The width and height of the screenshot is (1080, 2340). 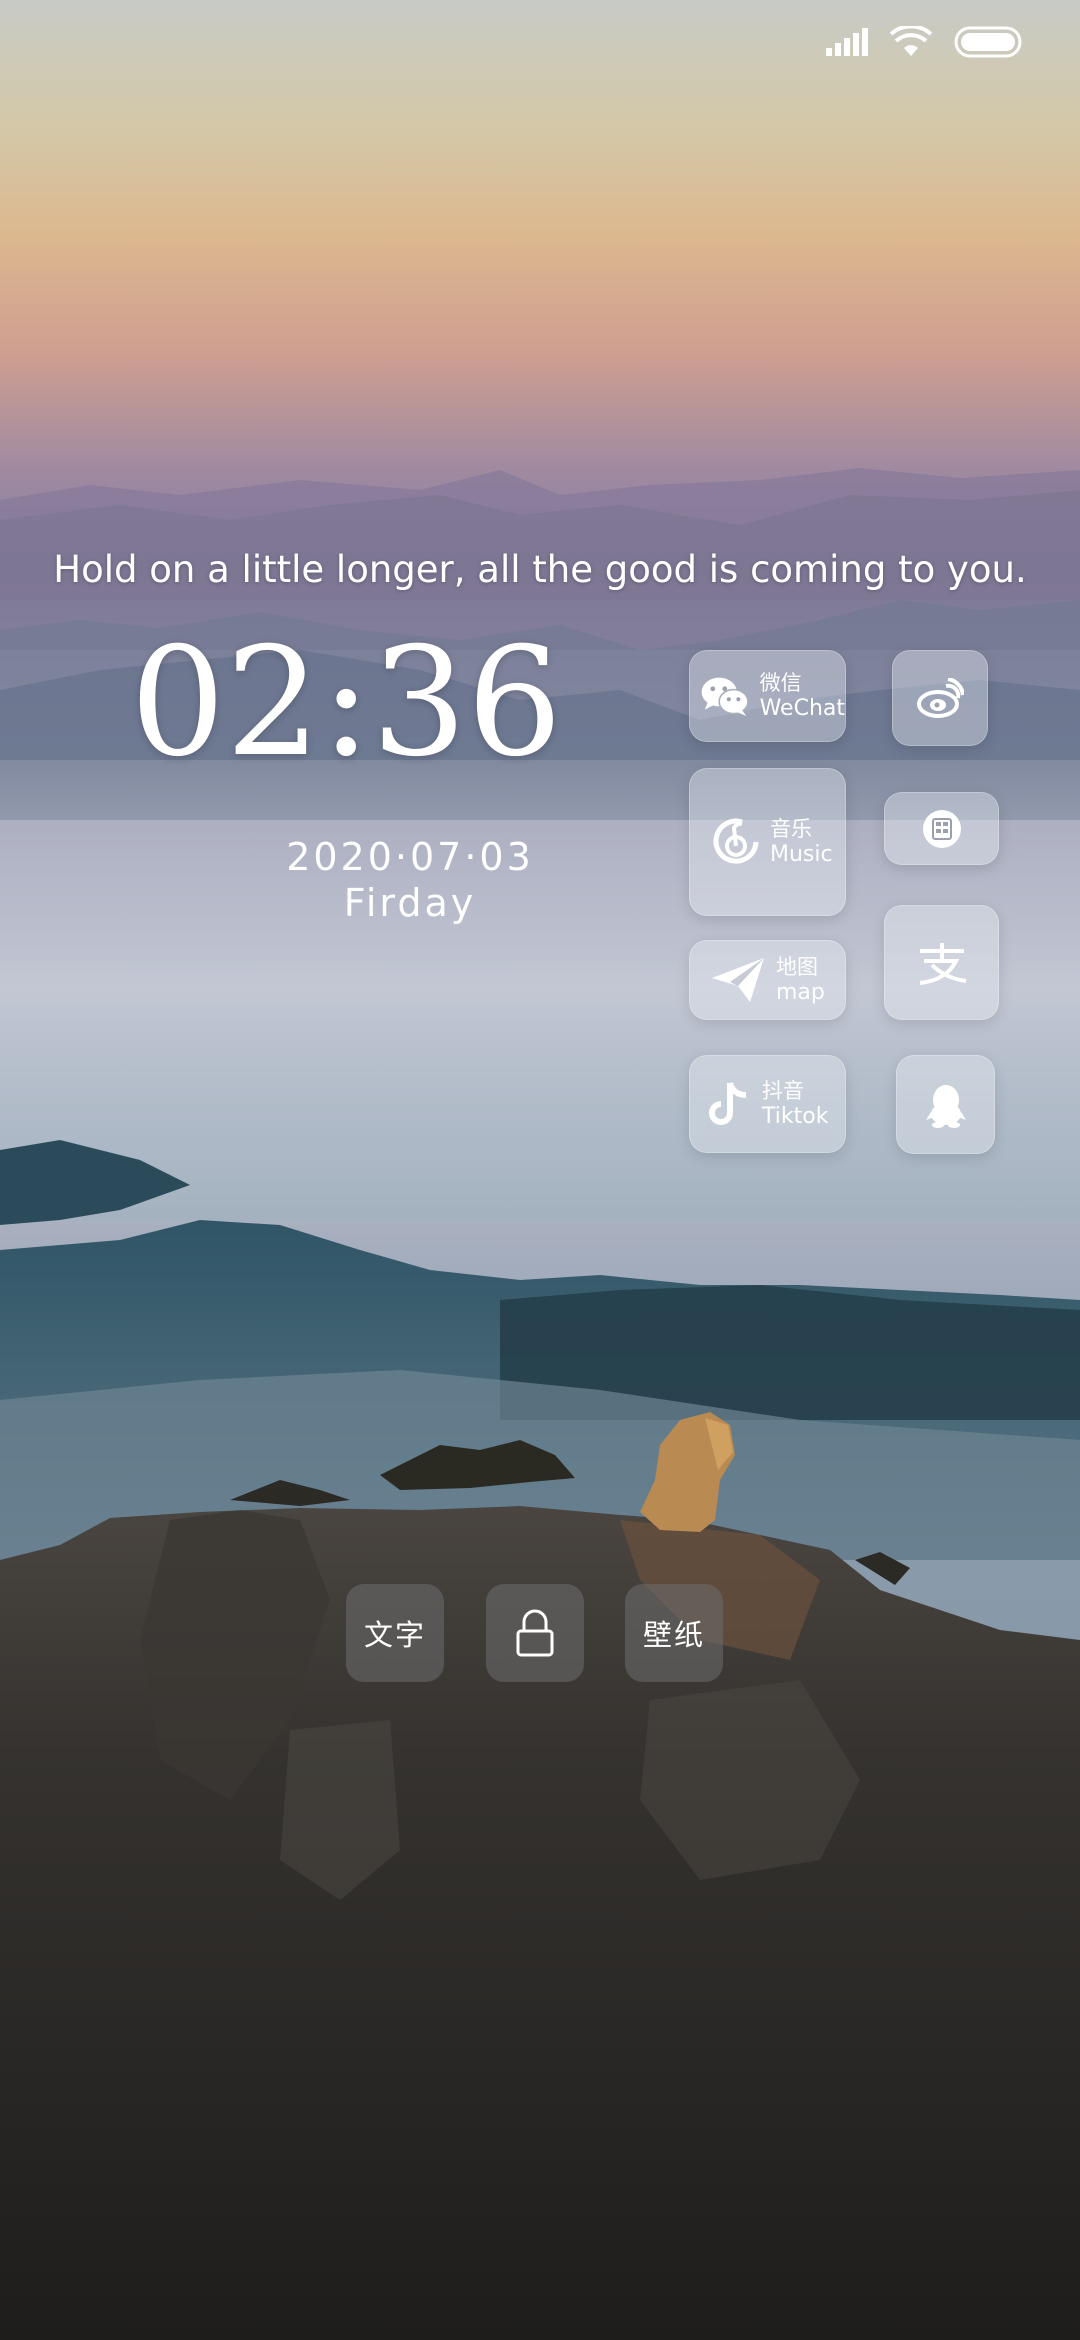 What do you see at coordinates (410, 903) in the screenshot?
I see `clock-weekday: Firday` at bounding box center [410, 903].